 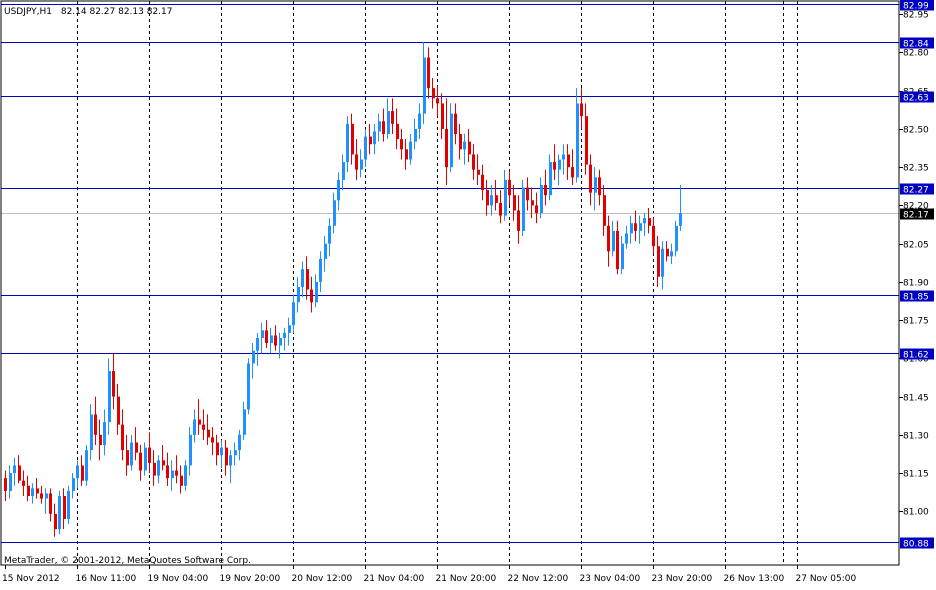 I want to click on y-tick-label: 81.15, so click(x=916, y=475).